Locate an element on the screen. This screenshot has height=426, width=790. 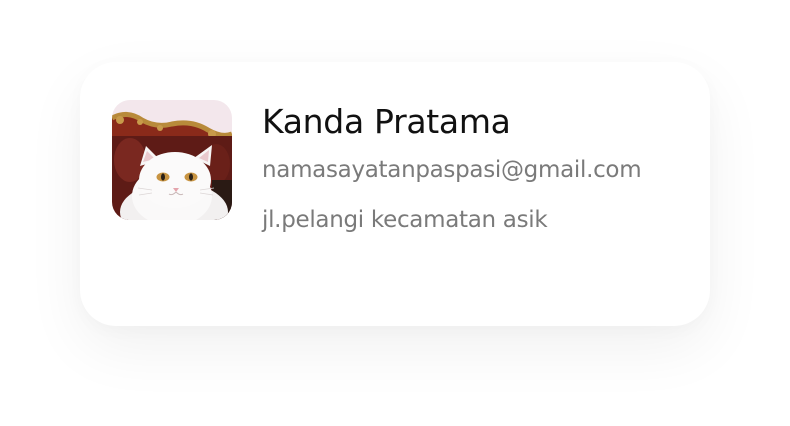
profile-name: Kanda Pratama is located at coordinates (386, 121).